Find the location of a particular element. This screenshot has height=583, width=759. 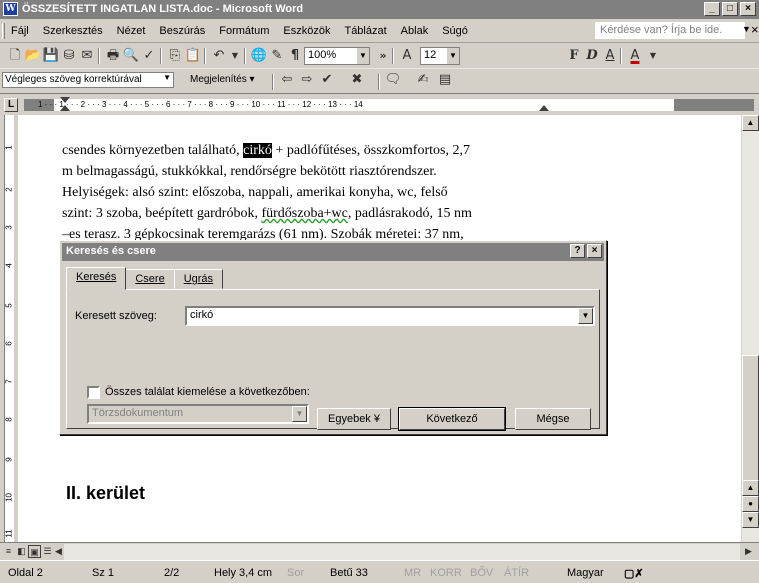

menu-item-7: Ablak is located at coordinates (415, 31).